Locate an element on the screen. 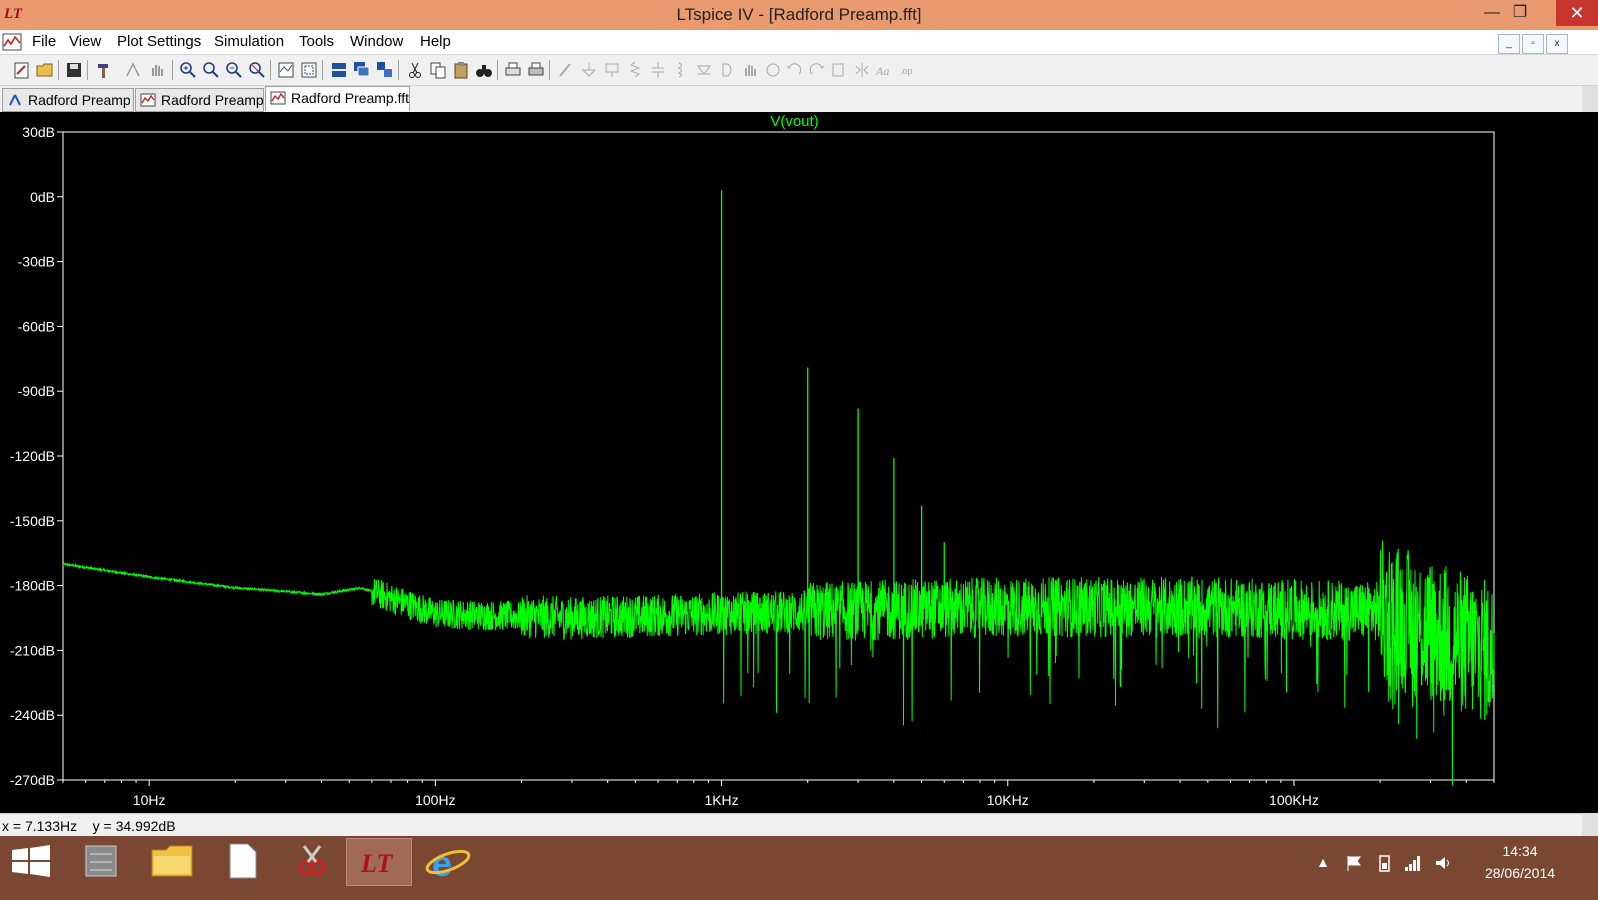  zoom-box-icon is located at coordinates (309, 70).